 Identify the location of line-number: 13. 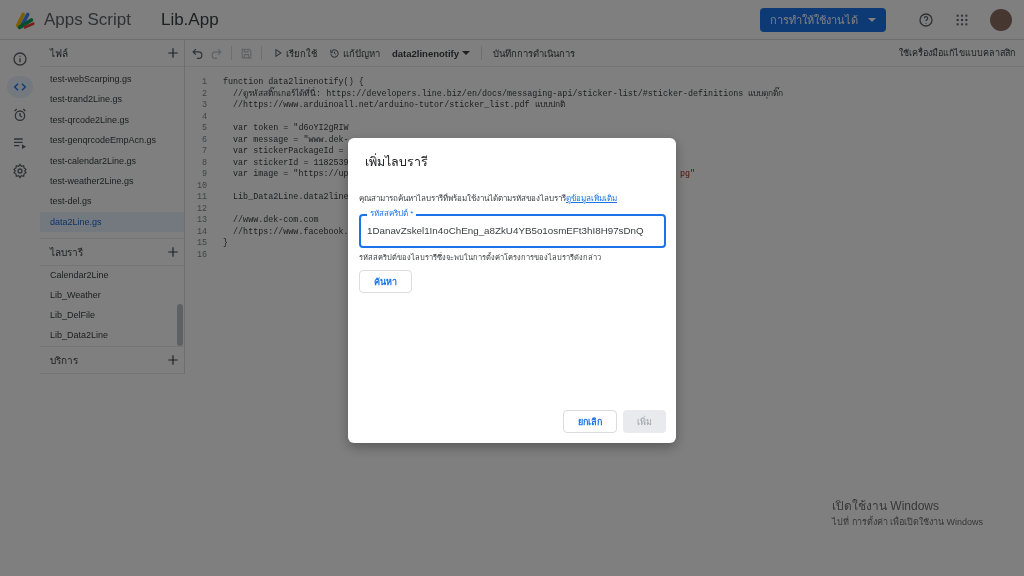
(201, 221).